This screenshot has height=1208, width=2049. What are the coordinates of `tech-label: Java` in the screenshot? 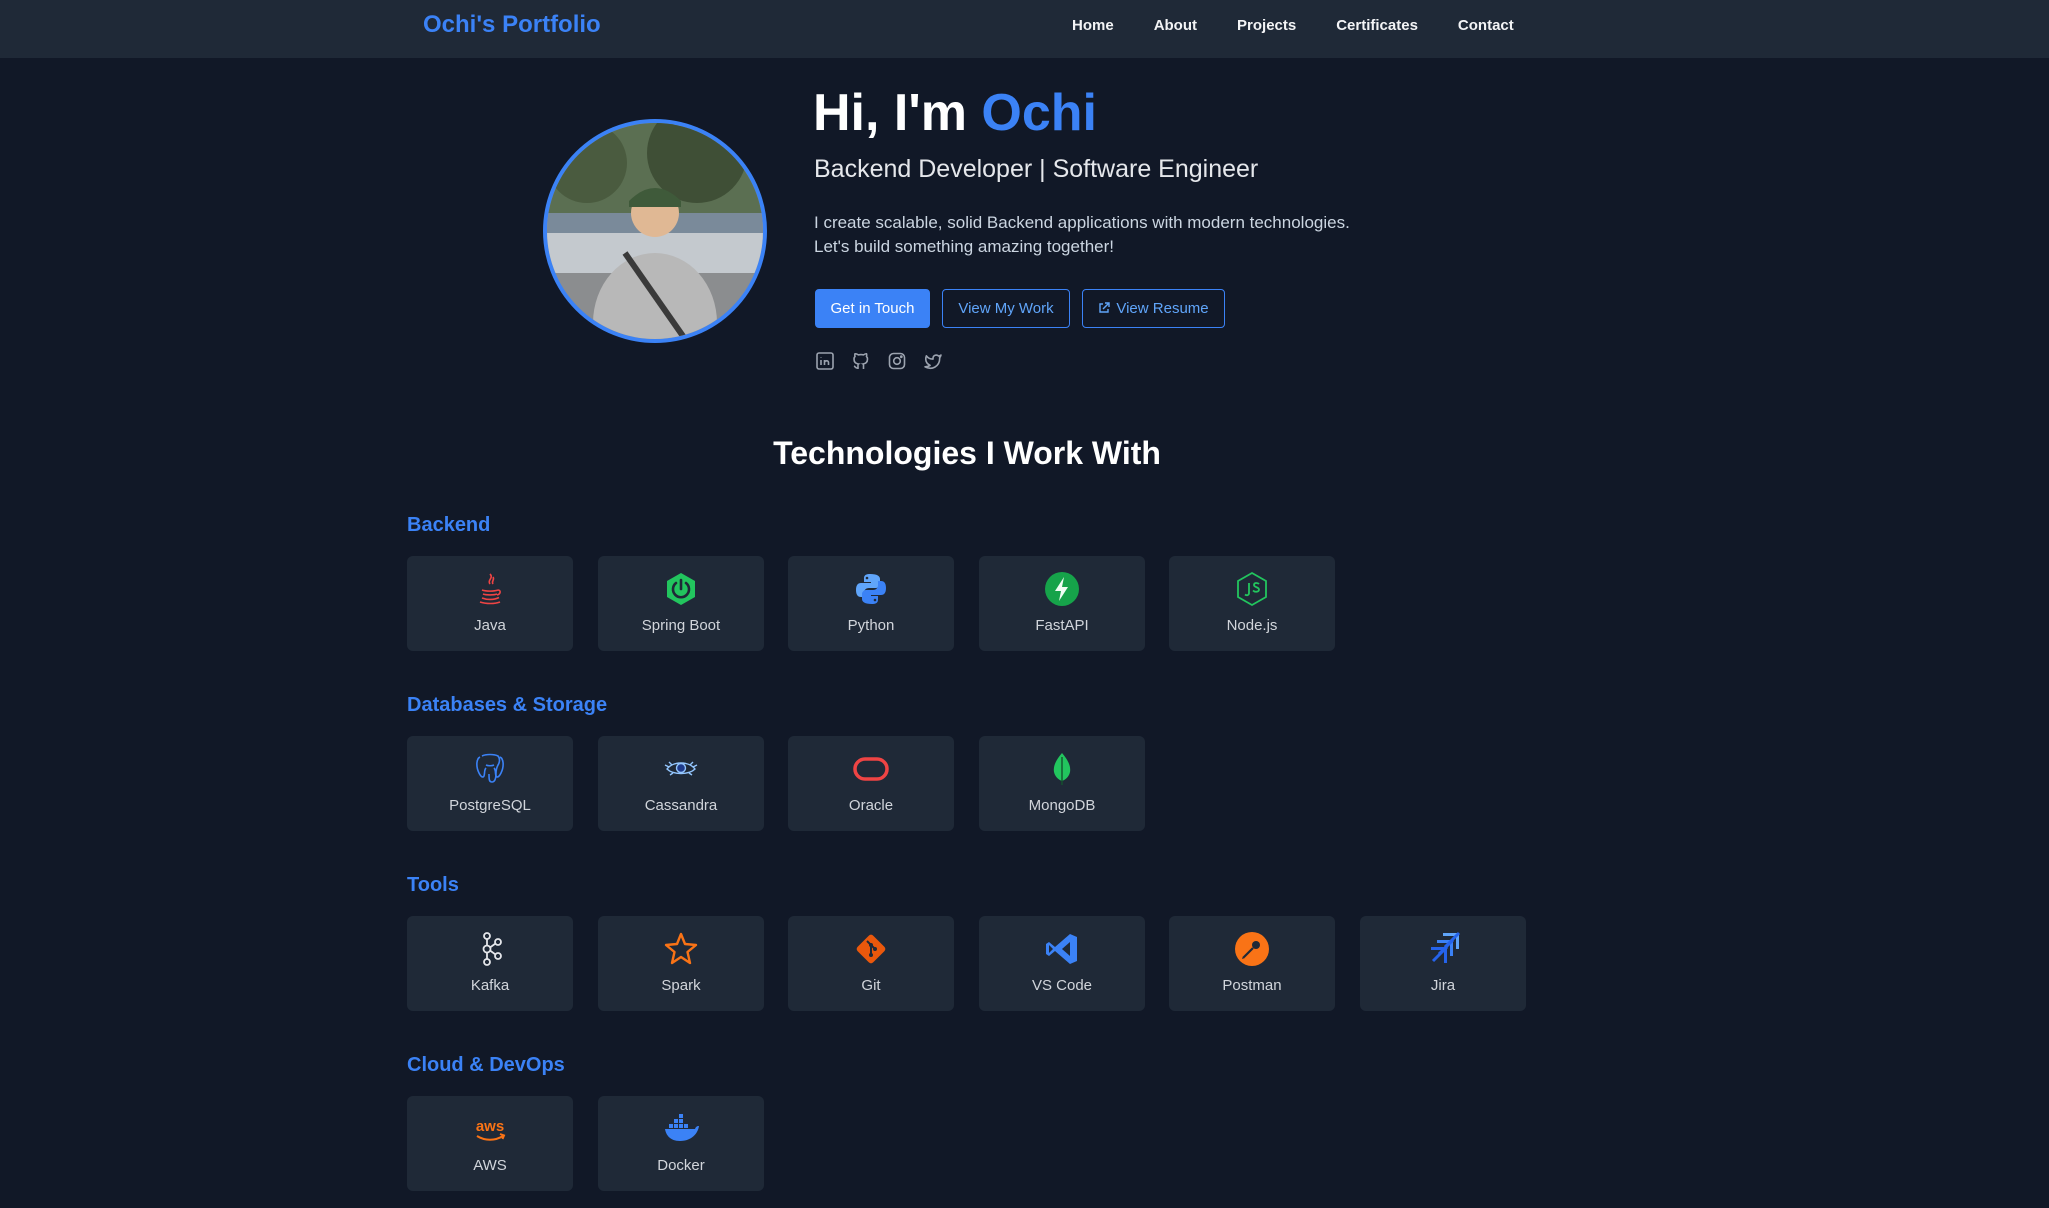 It's located at (490, 625).